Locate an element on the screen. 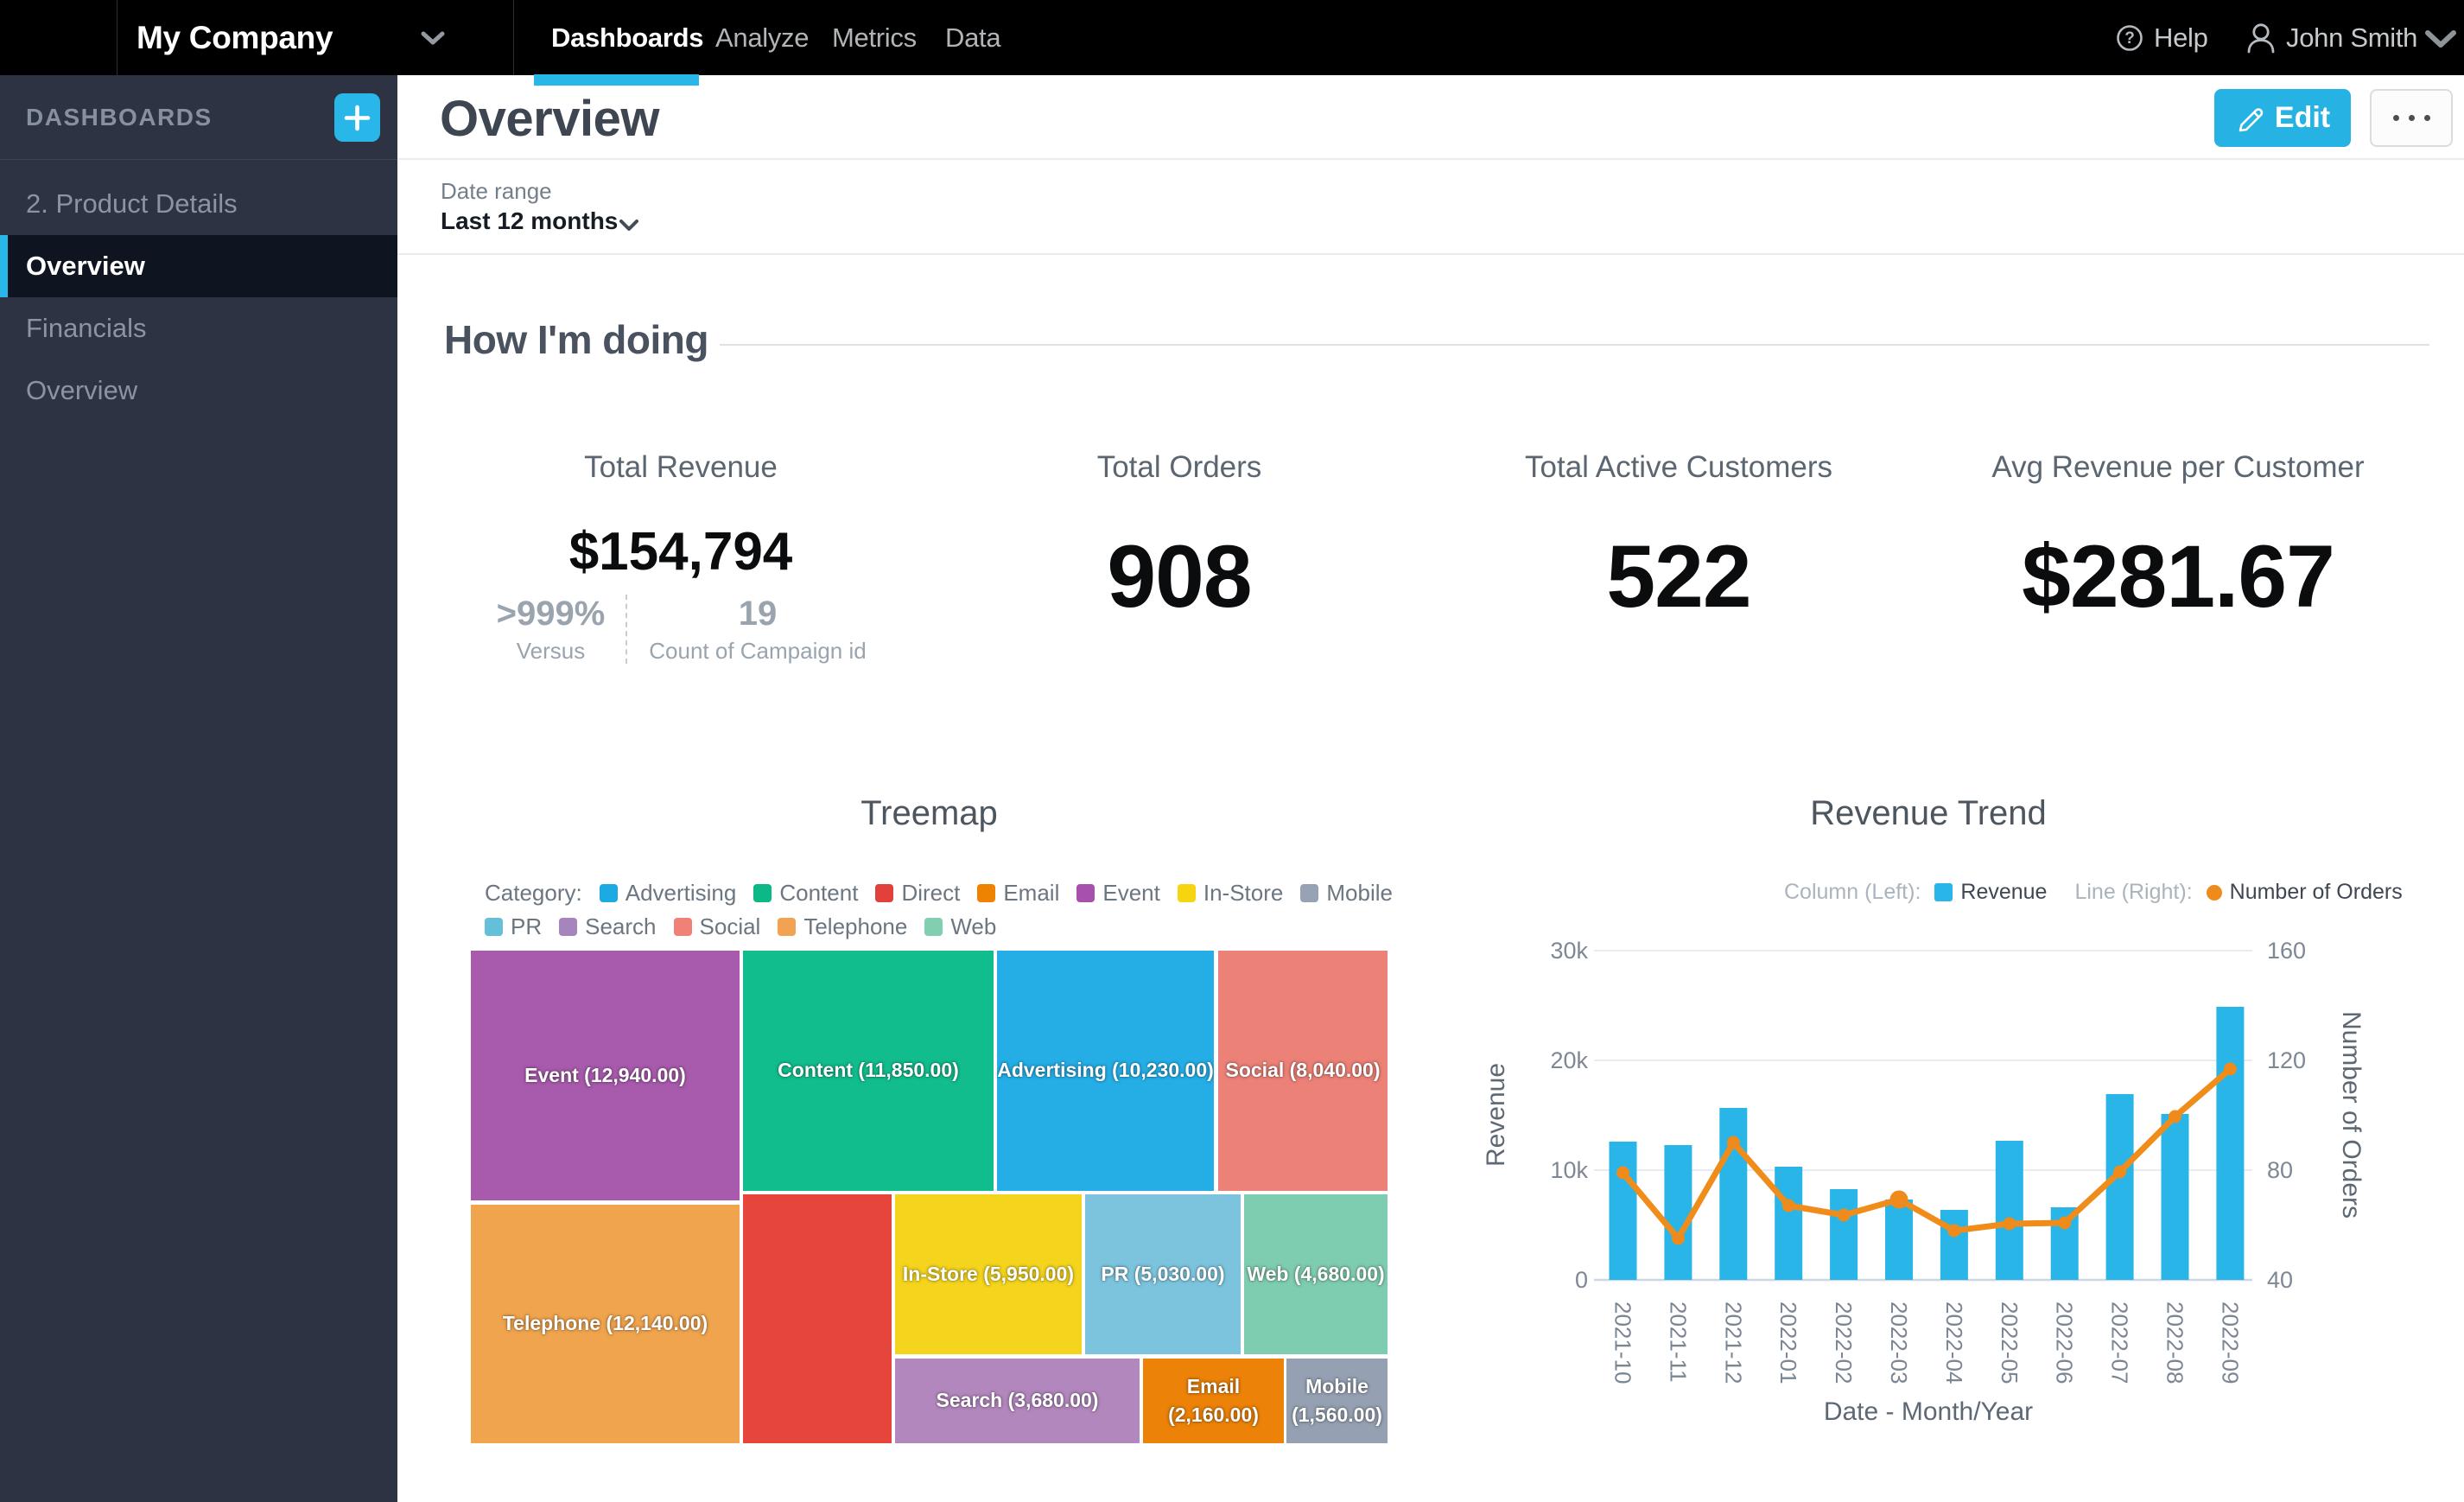 Image resolution: width=2464 pixels, height=1502 pixels. svg-text: 20k is located at coordinates (1569, 1060).